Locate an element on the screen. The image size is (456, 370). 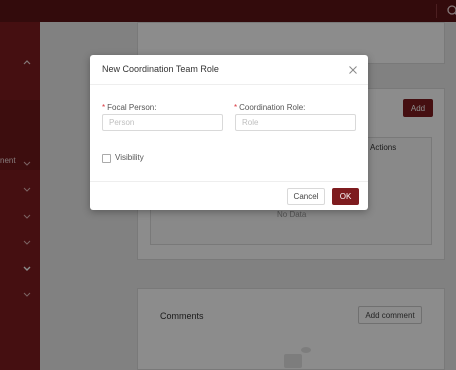
visibility-label: Visibility is located at coordinates (129, 157).